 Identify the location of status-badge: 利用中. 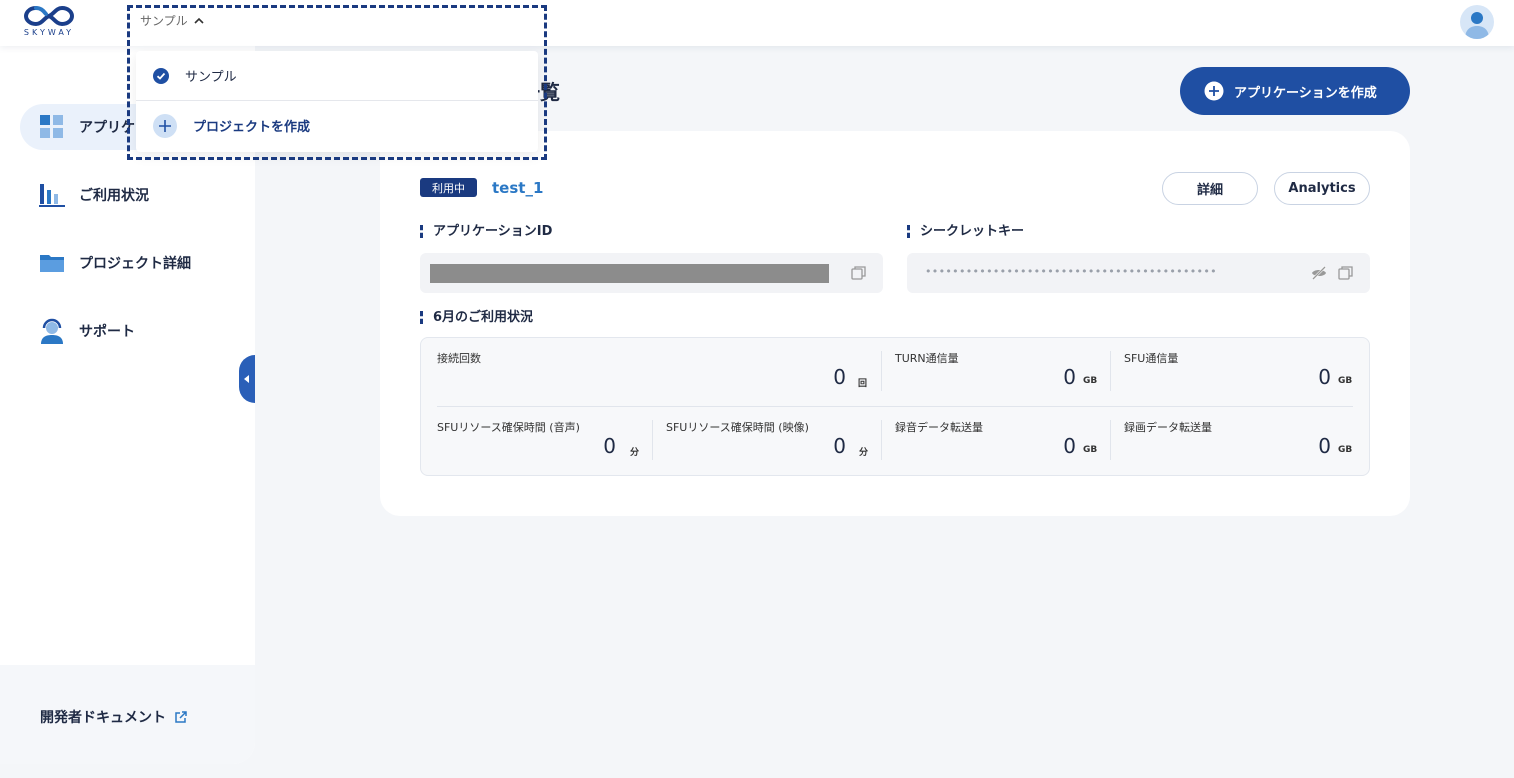
(448, 187).